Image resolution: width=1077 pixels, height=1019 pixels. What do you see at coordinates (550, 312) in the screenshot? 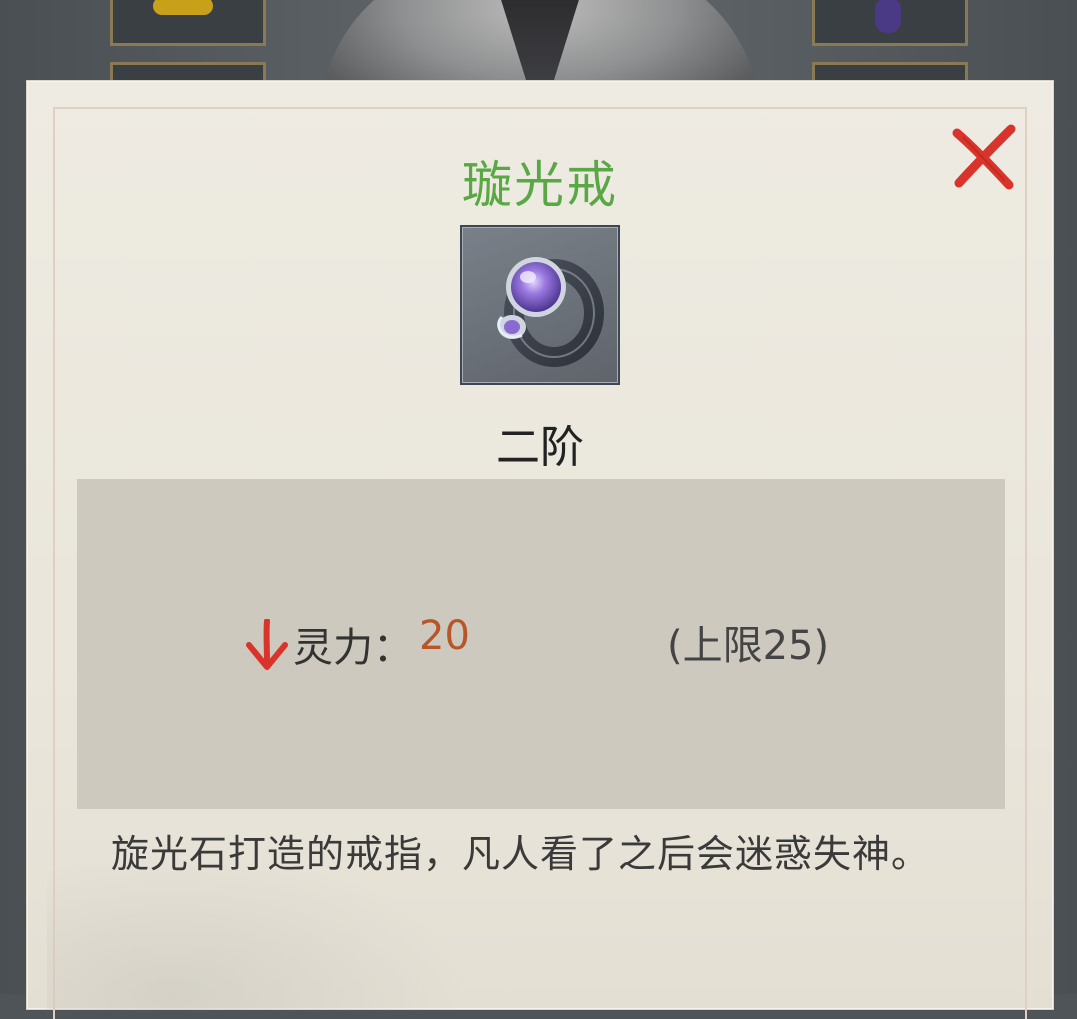
I see `ring-icon` at bounding box center [550, 312].